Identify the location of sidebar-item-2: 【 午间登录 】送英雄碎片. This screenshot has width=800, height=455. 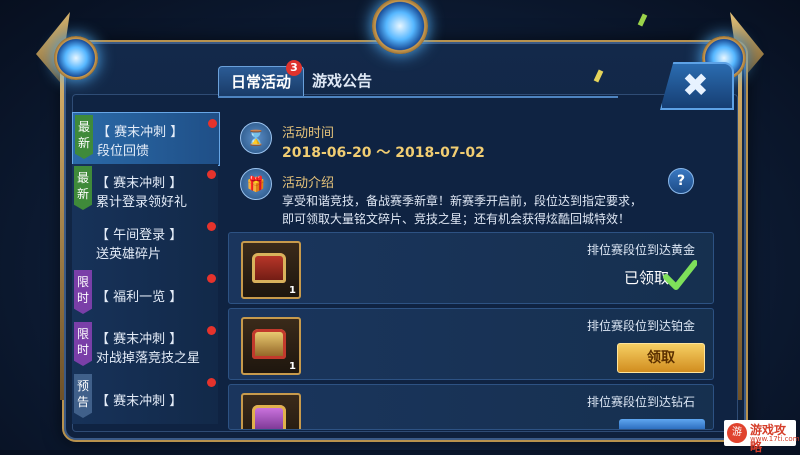
(145, 242).